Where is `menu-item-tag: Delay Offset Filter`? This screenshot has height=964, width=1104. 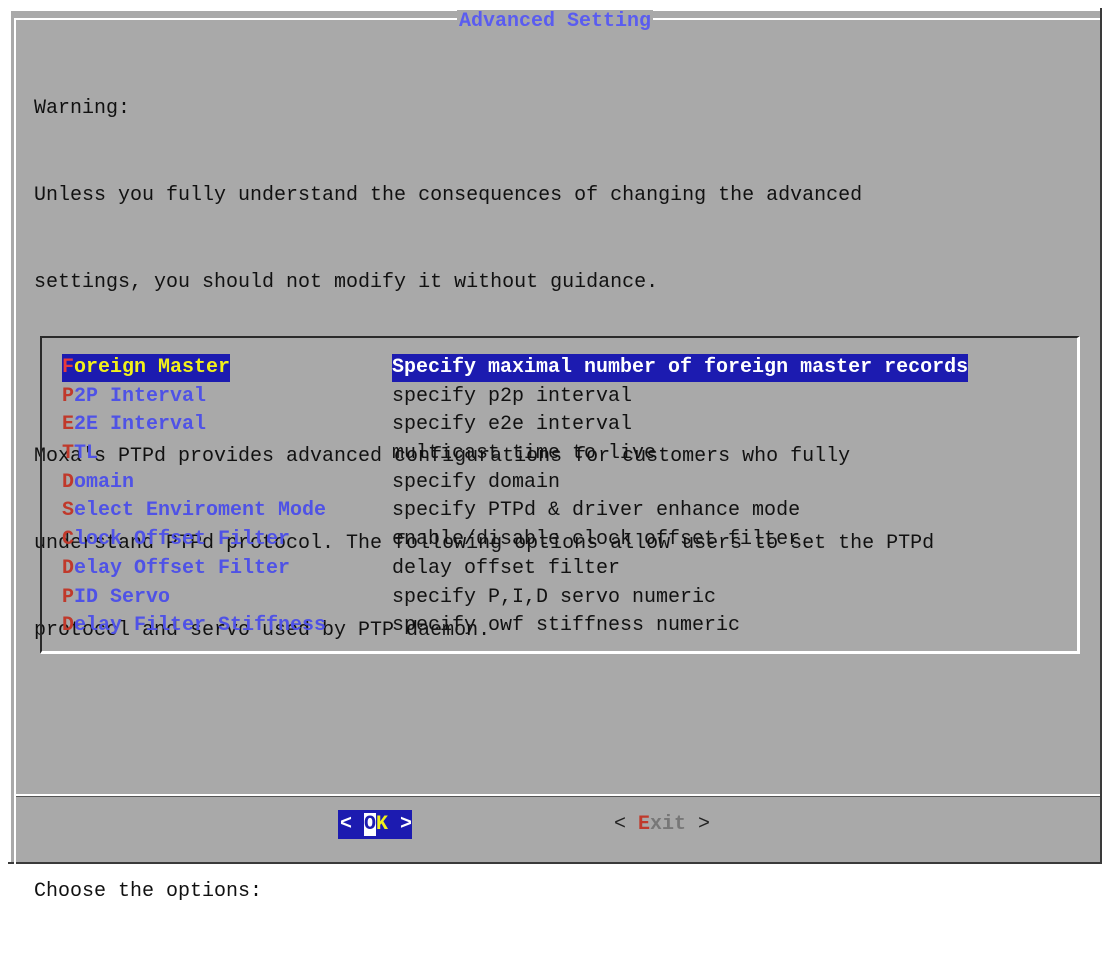
menu-item-tag: Delay Offset Filter is located at coordinates (176, 569).